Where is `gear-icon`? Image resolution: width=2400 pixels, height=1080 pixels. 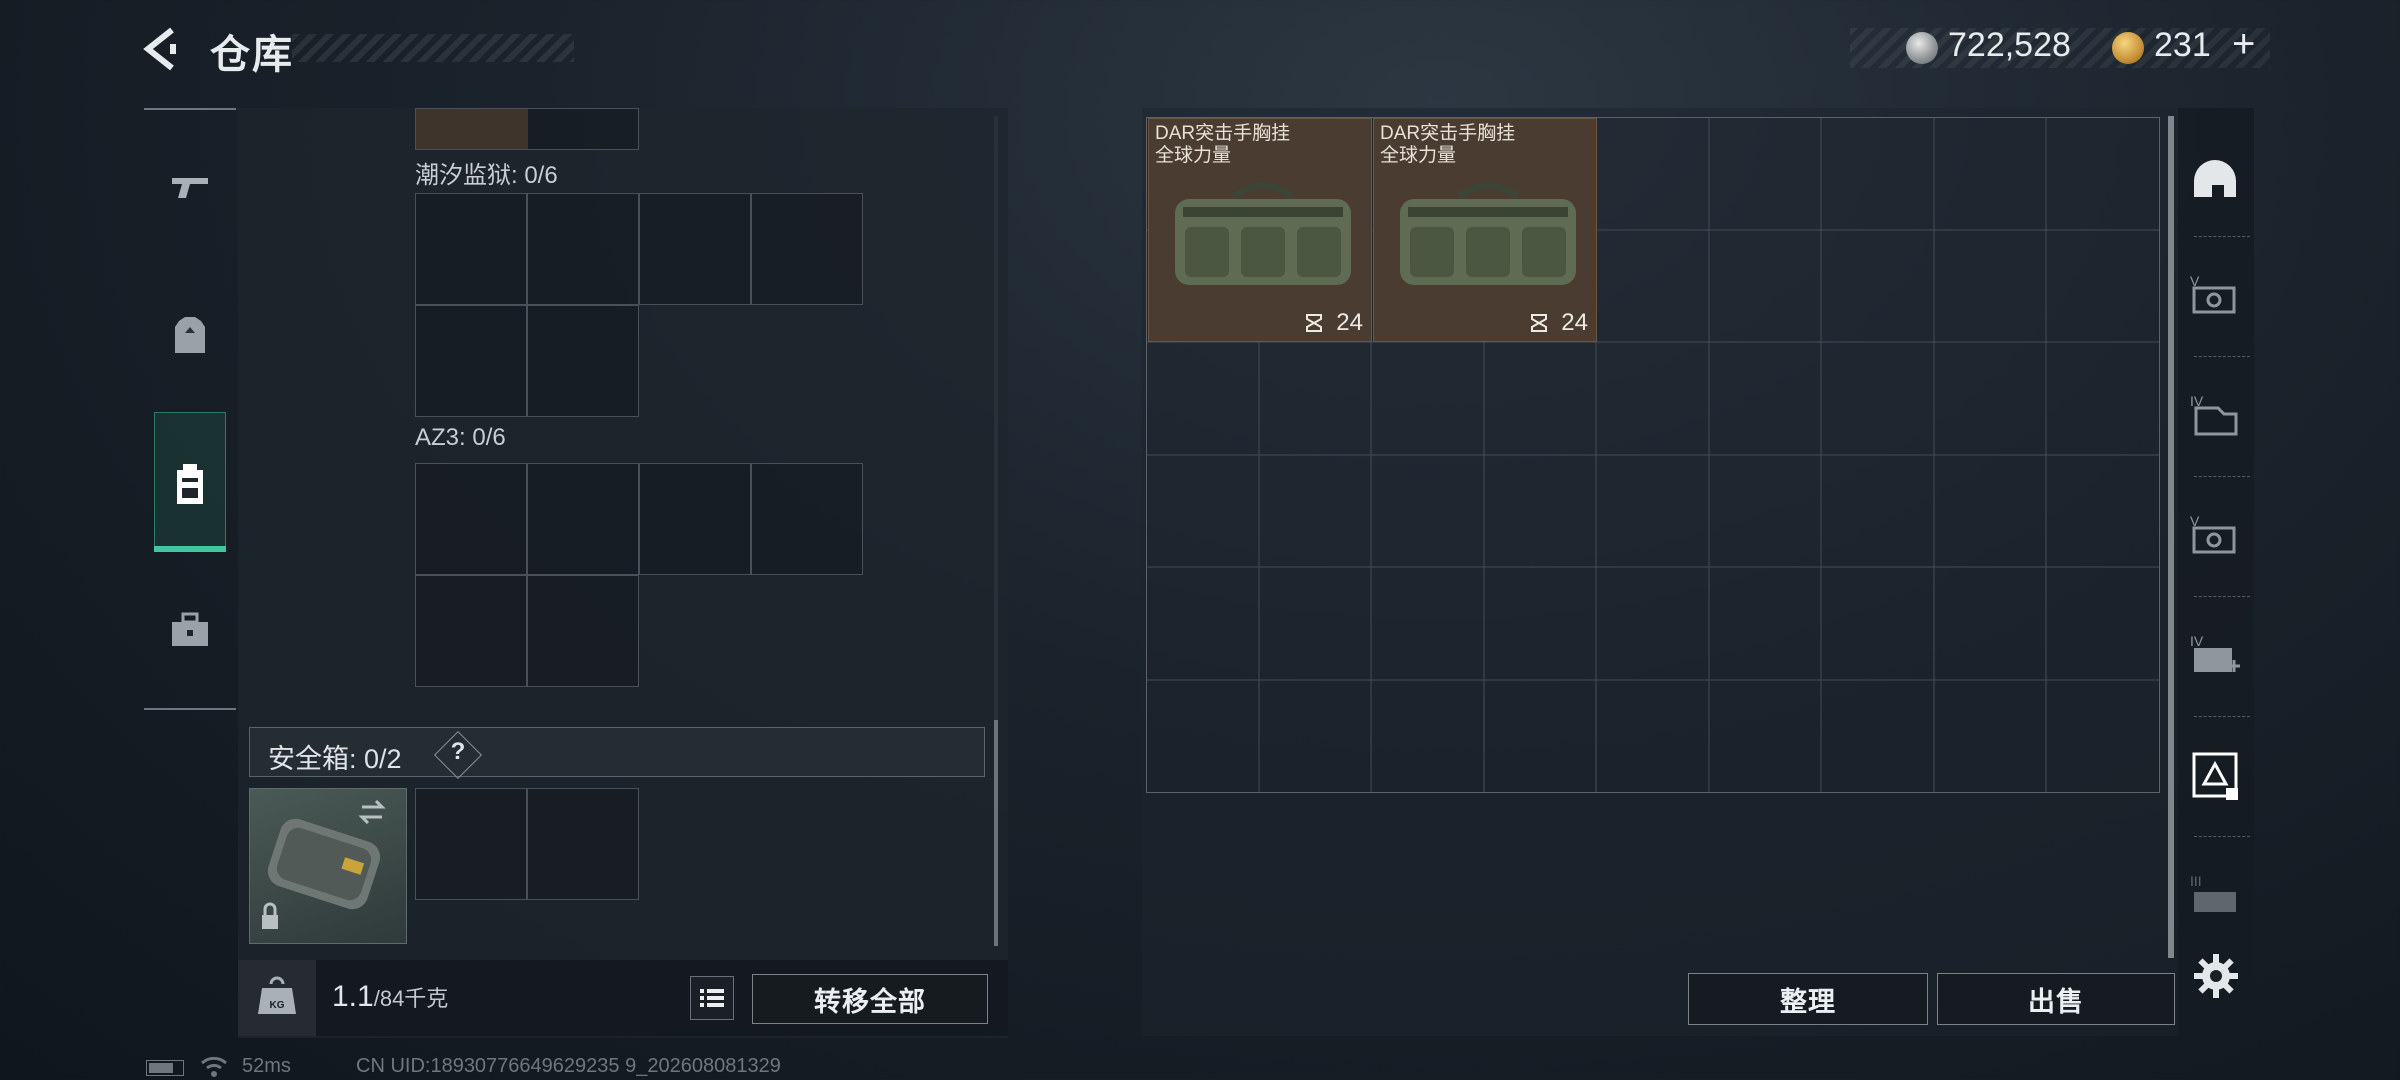 gear-icon is located at coordinates (2216, 976).